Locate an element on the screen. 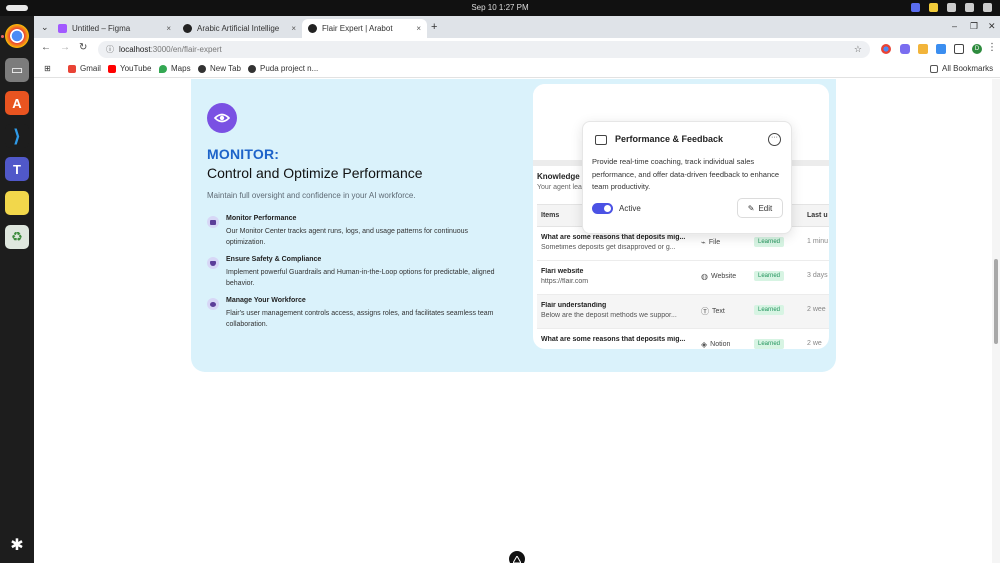  all-bookmarks: All Bookmarks is located at coordinates (961, 68).